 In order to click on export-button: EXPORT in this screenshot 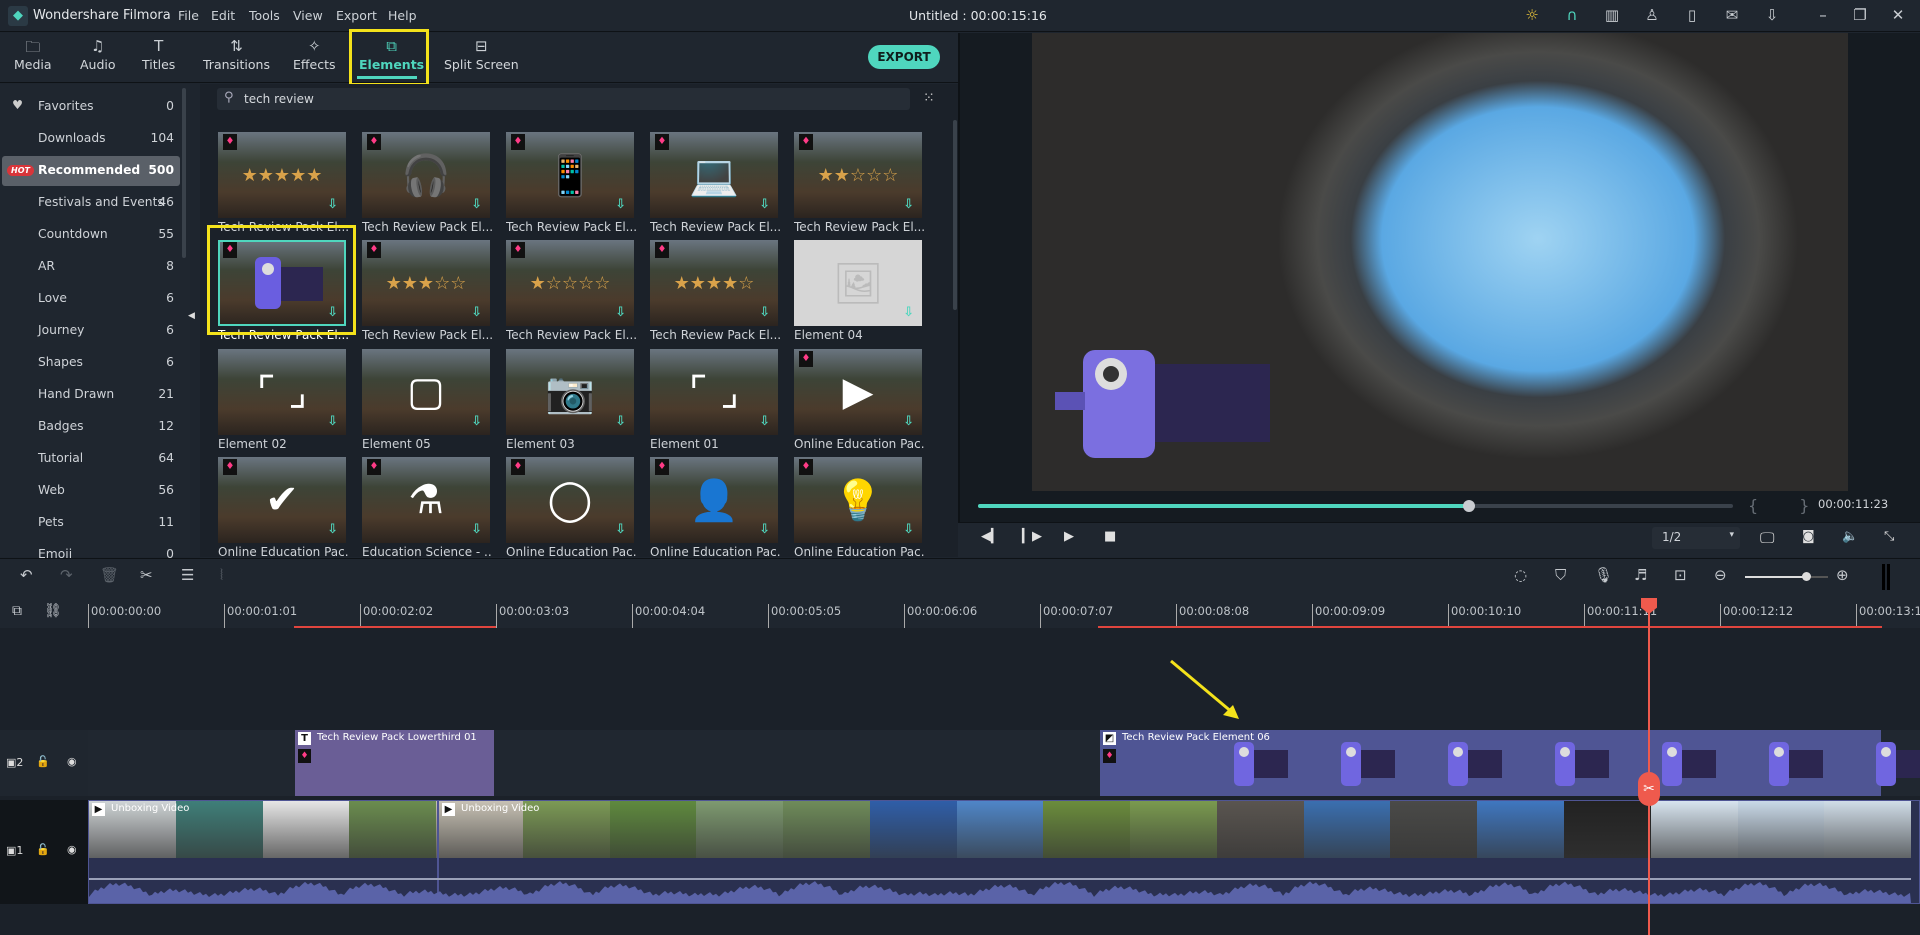, I will do `click(904, 57)`.